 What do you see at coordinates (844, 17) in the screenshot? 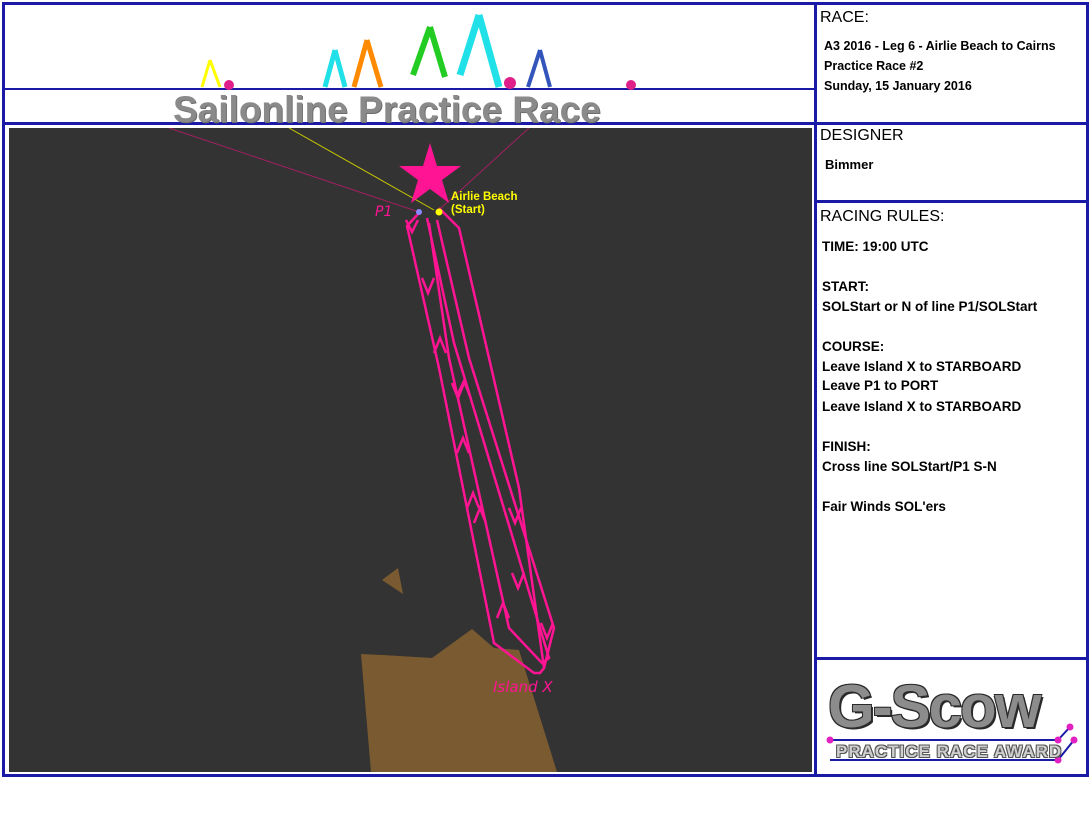
I see `race-heading: RACE:` at bounding box center [844, 17].